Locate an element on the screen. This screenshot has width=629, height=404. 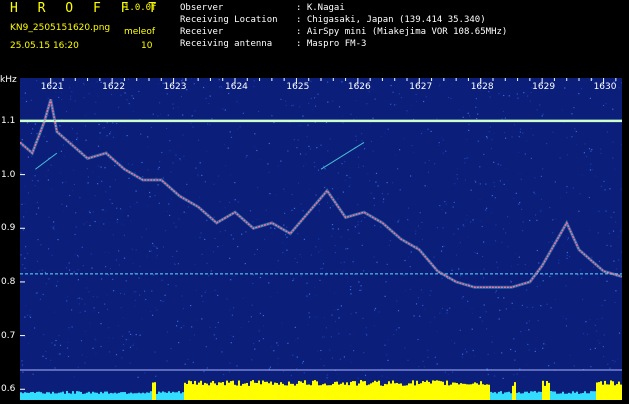
x-tick-label: 1624 is located at coordinates (236, 87).